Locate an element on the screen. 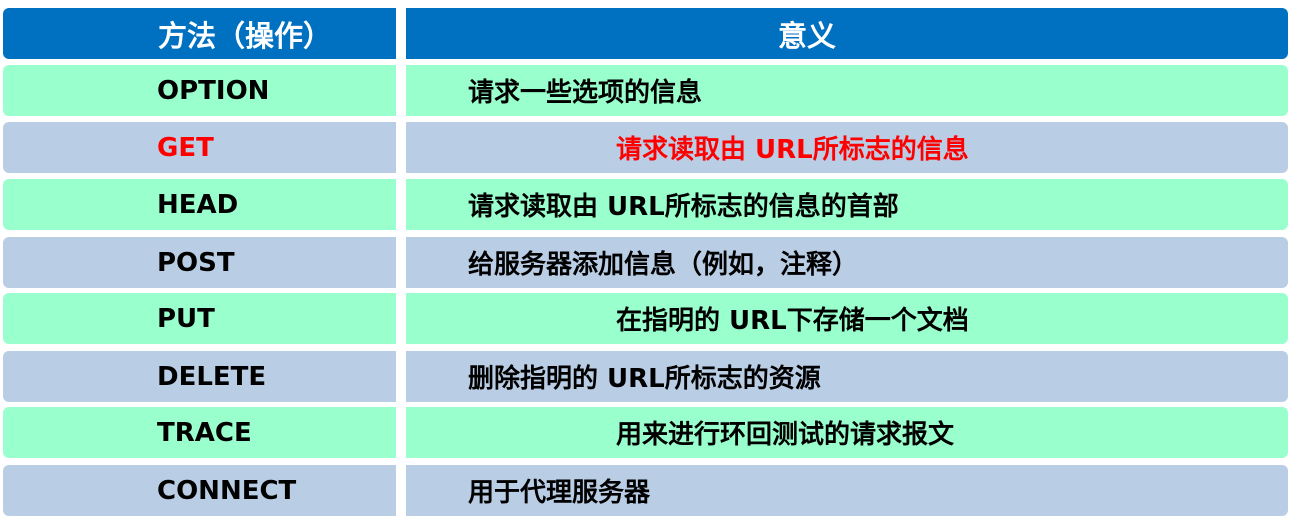 The image size is (1295, 530). table-row: DELETE 删除指明的 URL所标志的资源 is located at coordinates (645, 376).